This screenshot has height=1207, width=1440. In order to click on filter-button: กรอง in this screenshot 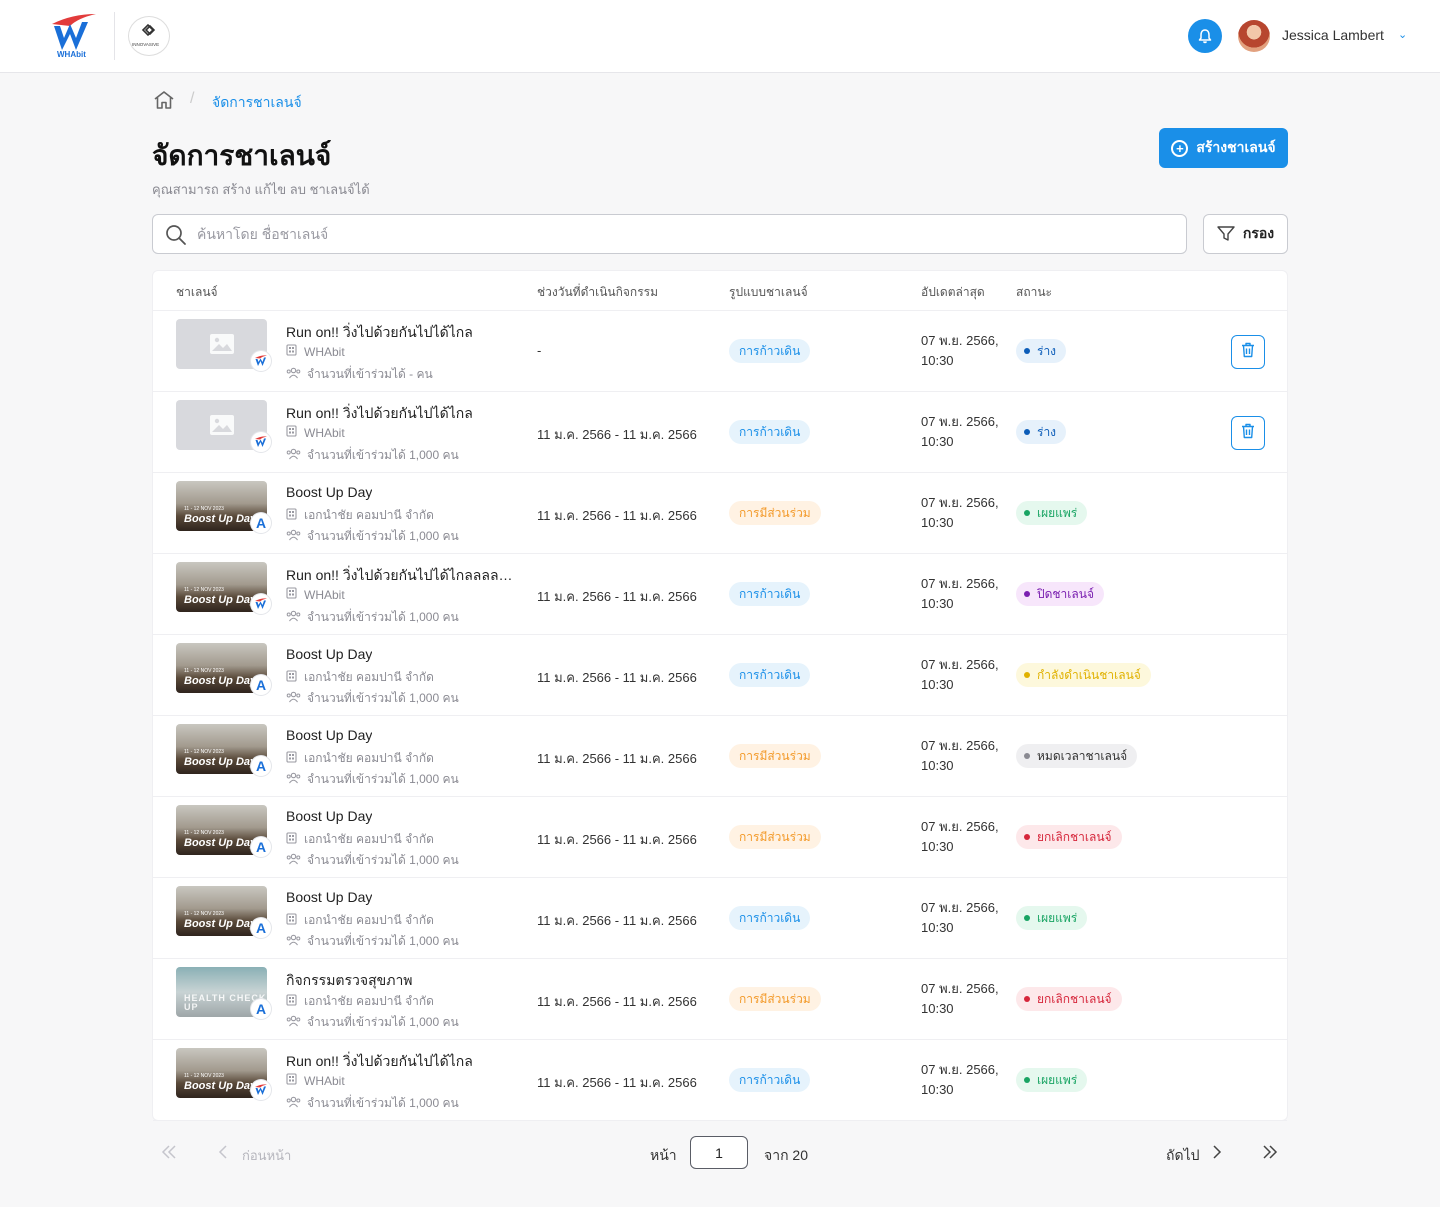, I will do `click(1245, 234)`.